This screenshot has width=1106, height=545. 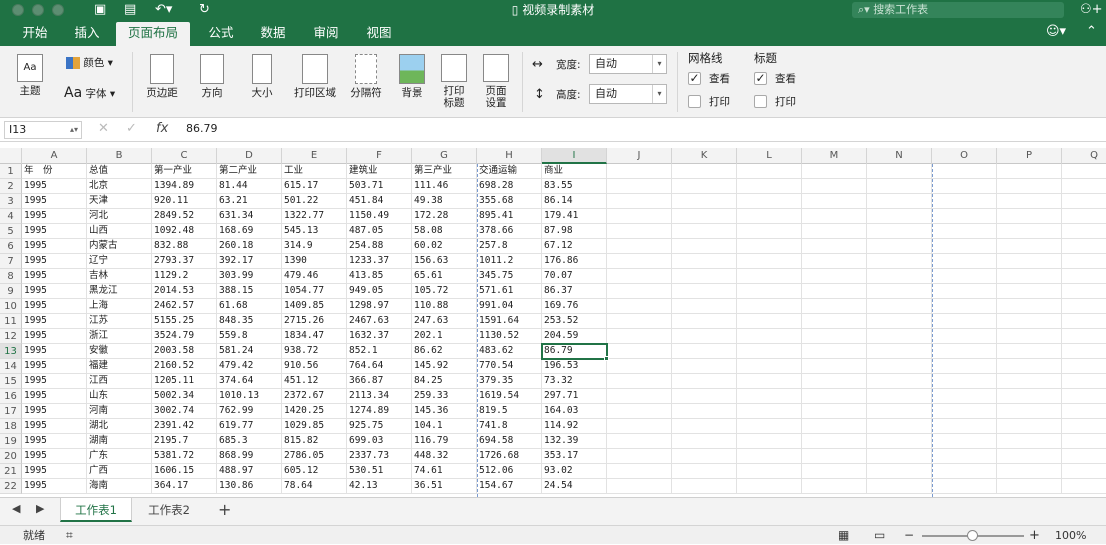 What do you see at coordinates (1029, 351) in the screenshot?
I see `cell-P13` at bounding box center [1029, 351].